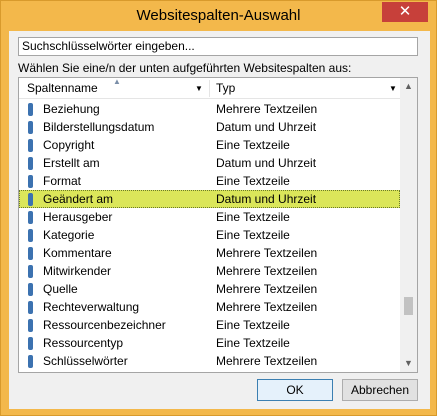 The width and height of the screenshot is (437, 416). I want to click on row-column-name: Geändert am, so click(78, 199).